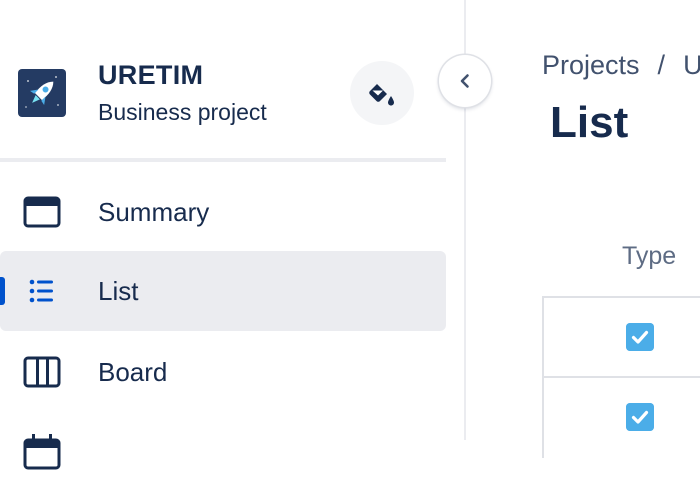 This screenshot has height=492, width=700. Describe the element at coordinates (41, 291) in the screenshot. I see `list-icon` at that location.